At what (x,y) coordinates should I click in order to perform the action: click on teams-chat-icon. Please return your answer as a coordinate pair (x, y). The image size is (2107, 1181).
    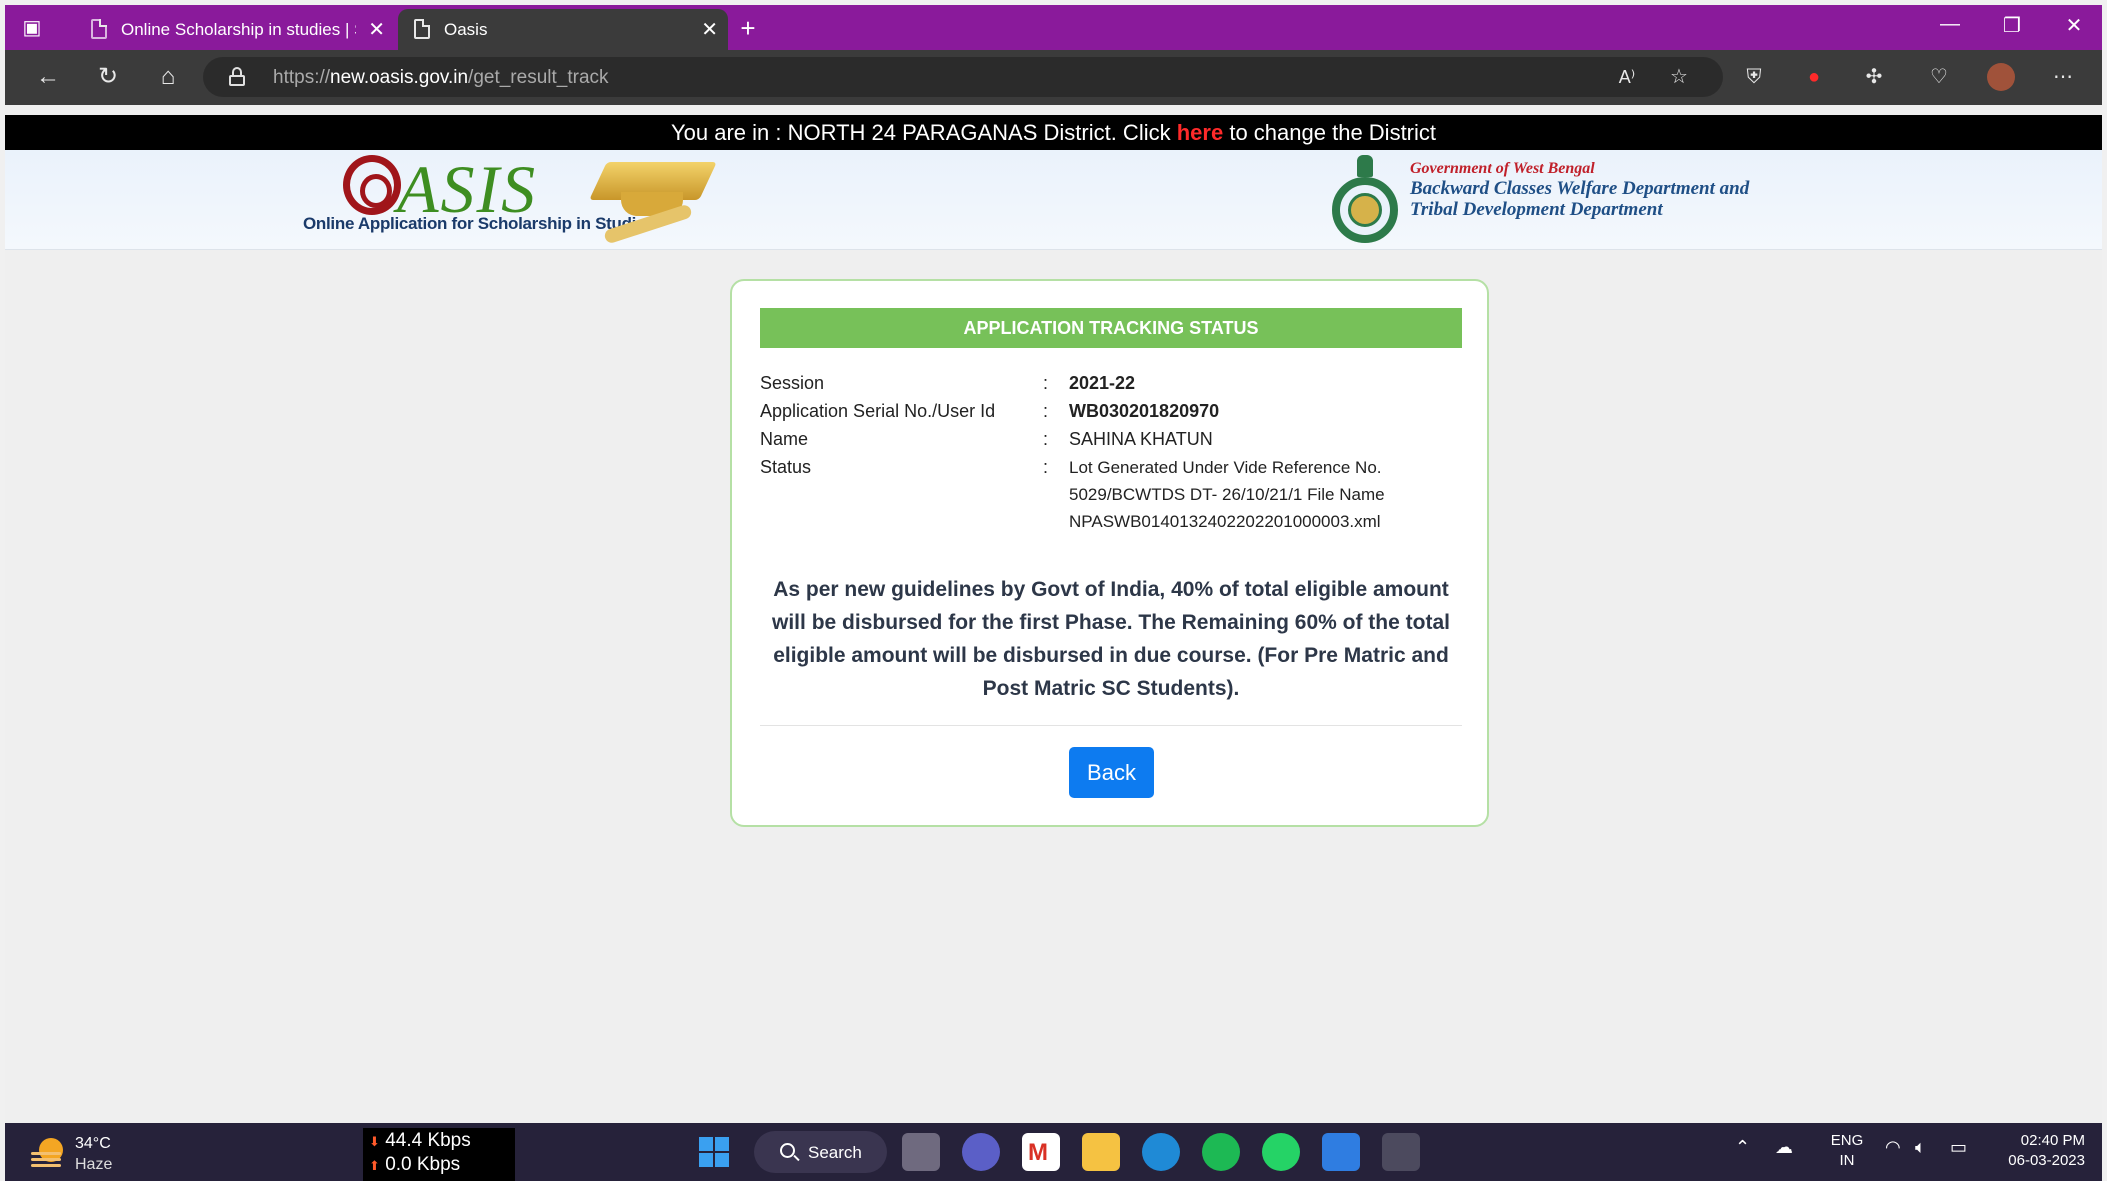
    Looking at the image, I should click on (981, 1152).